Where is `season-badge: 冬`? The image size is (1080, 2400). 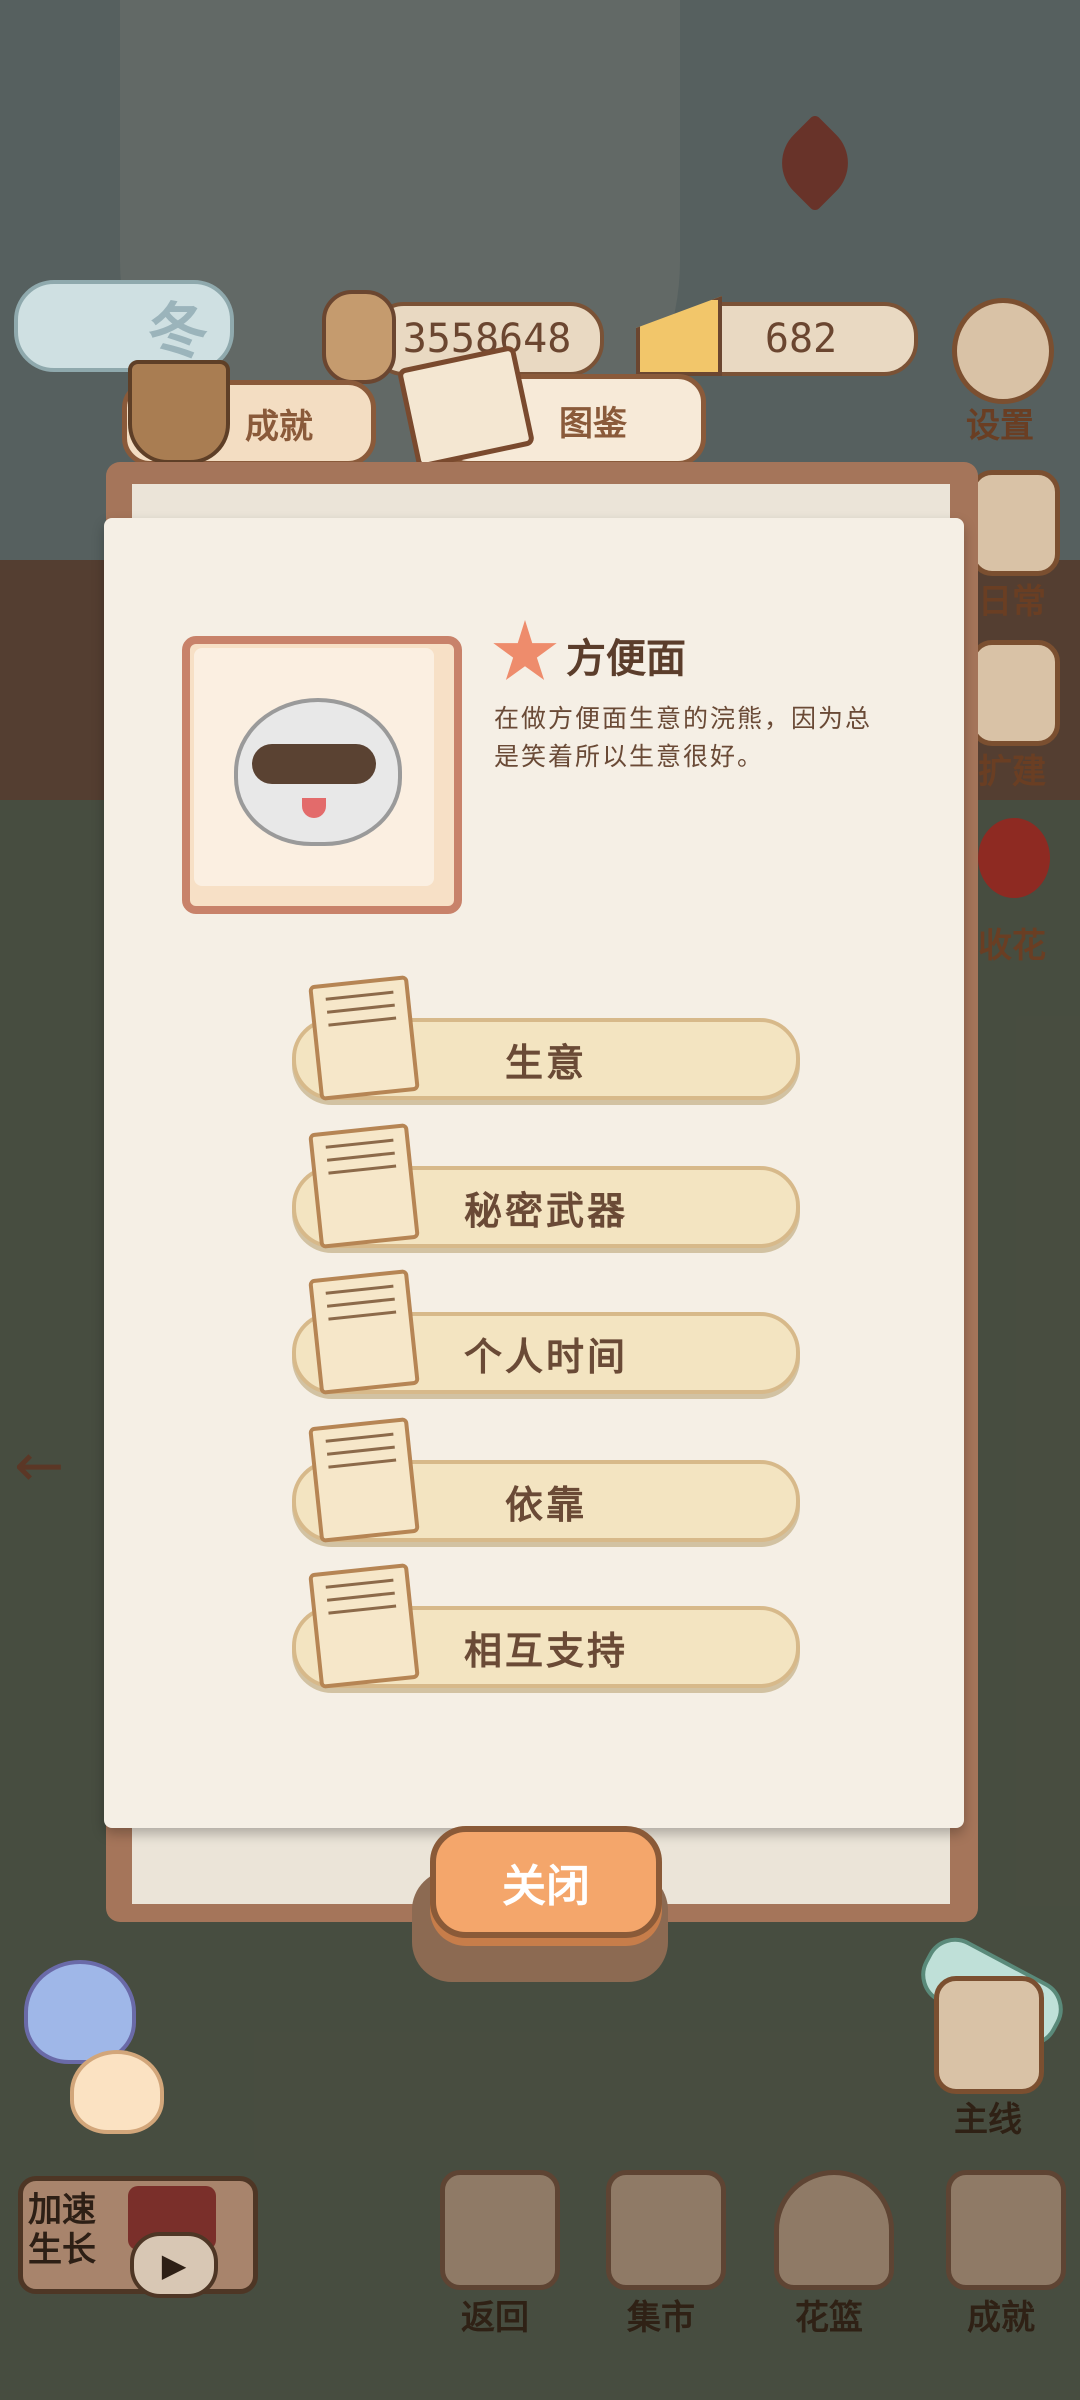
season-badge: 冬 is located at coordinates (124, 326).